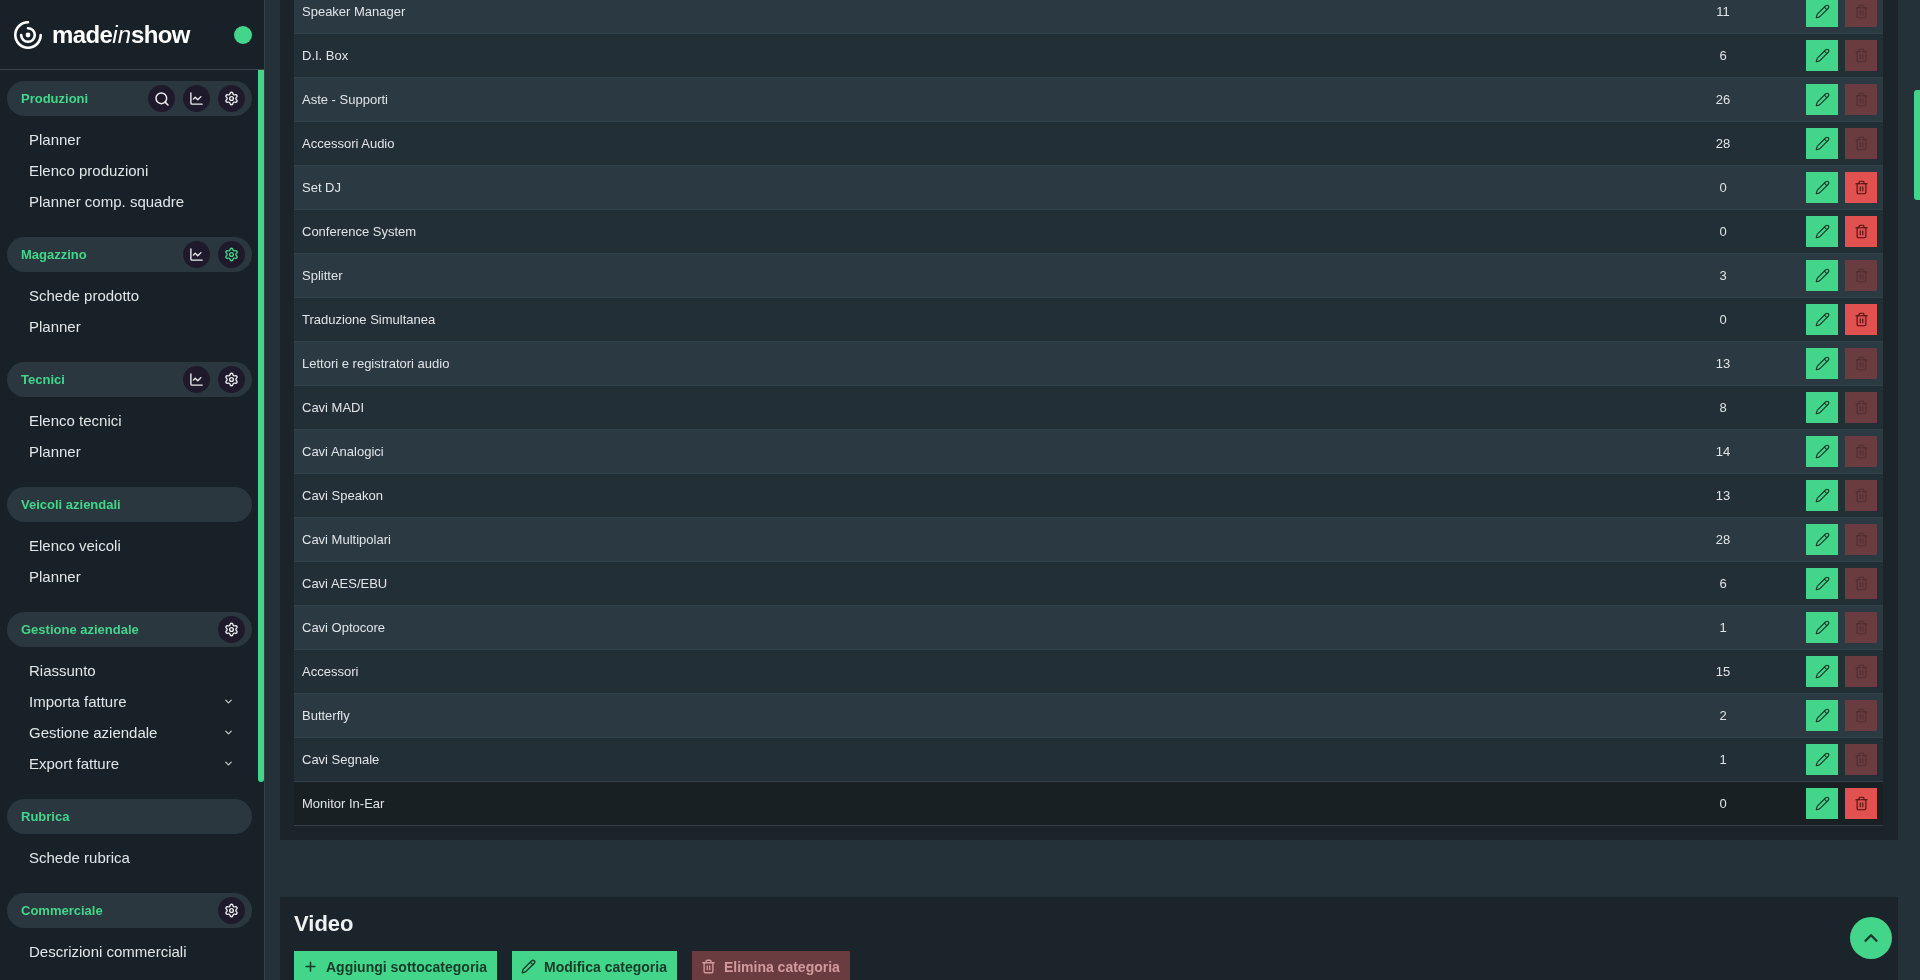  I want to click on item-count: 26, so click(1723, 99).